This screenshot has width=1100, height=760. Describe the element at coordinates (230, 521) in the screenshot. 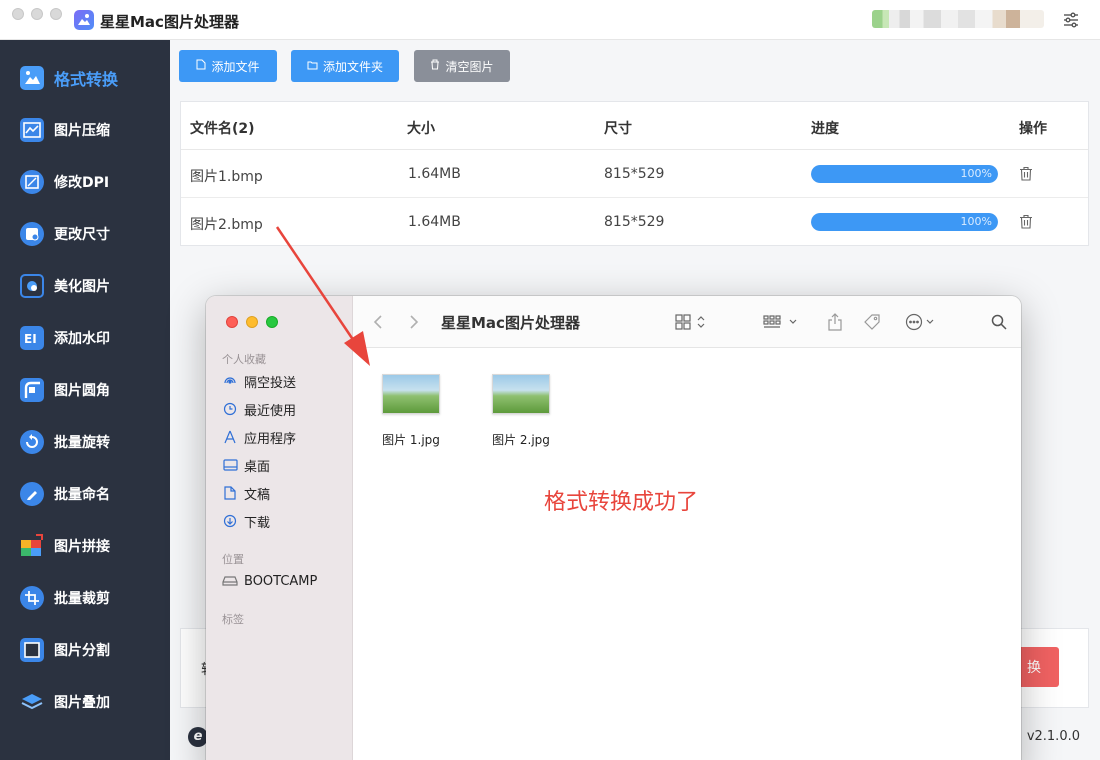

I see `downloads-icon` at that location.